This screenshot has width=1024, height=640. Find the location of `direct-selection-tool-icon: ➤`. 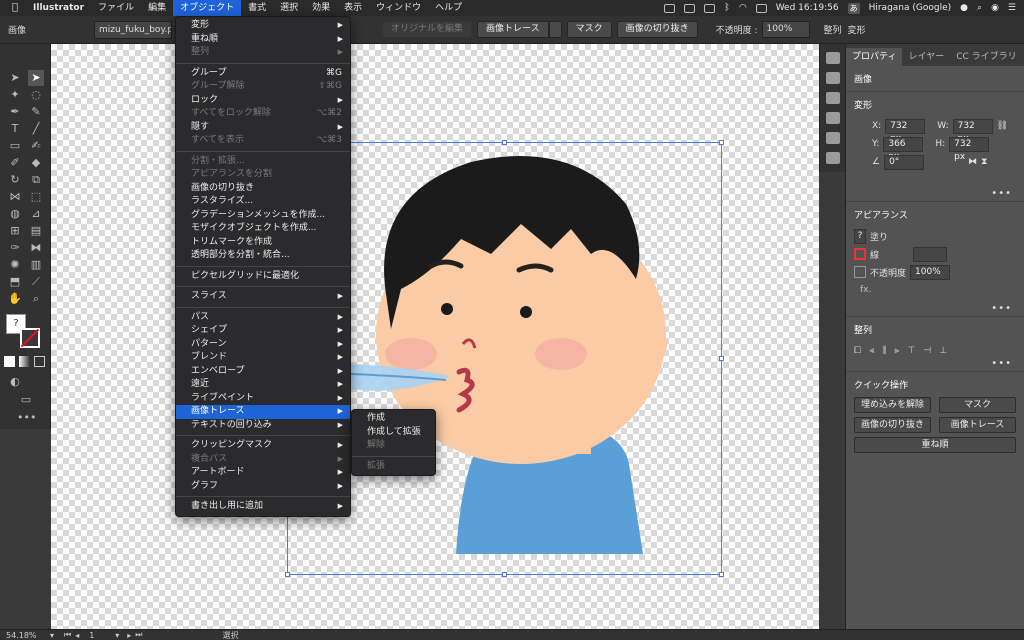

direct-selection-tool-icon: ➤ is located at coordinates (36, 78).